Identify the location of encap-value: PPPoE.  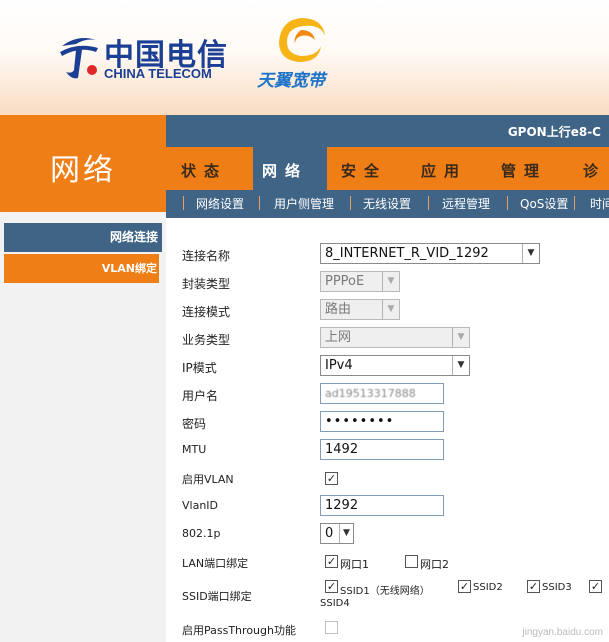
(345, 281).